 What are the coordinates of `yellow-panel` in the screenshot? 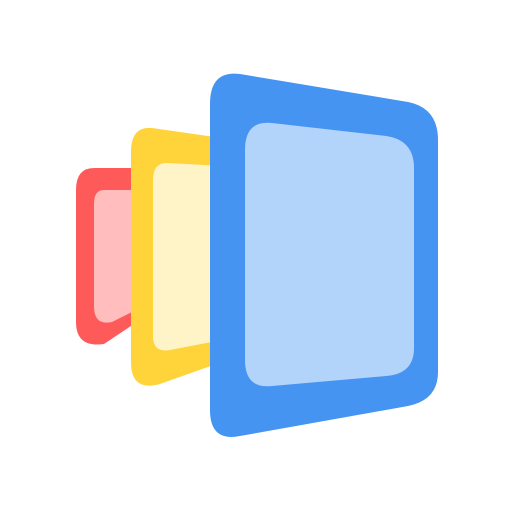 It's located at (176, 256).